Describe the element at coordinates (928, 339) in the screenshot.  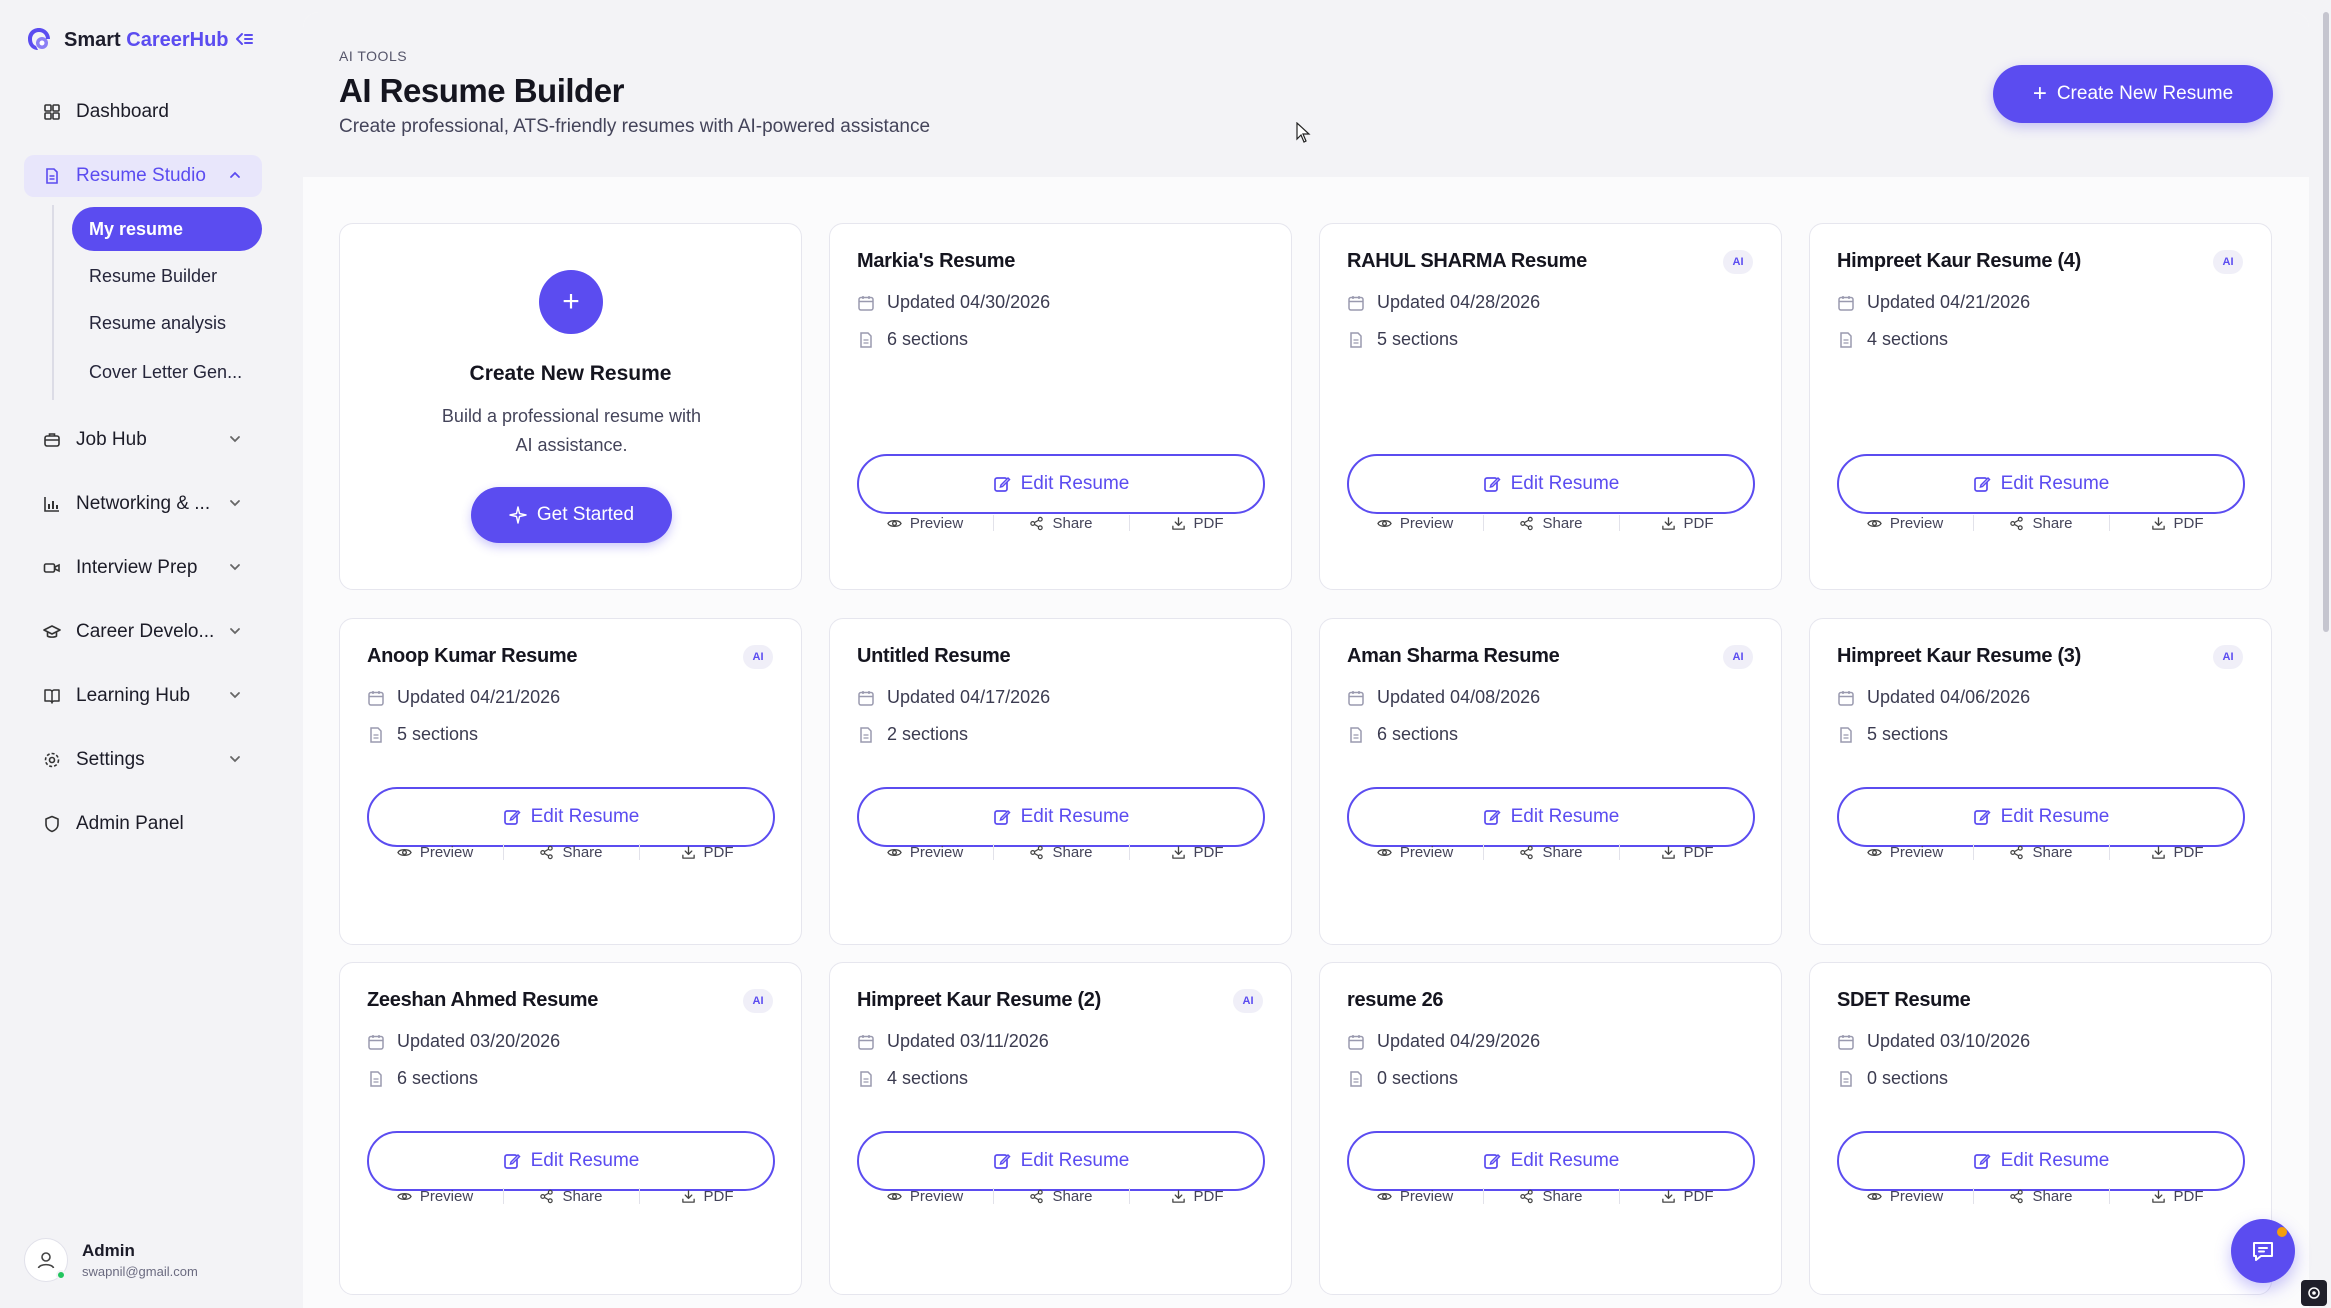
I see `sections-text: 6 sections` at that location.